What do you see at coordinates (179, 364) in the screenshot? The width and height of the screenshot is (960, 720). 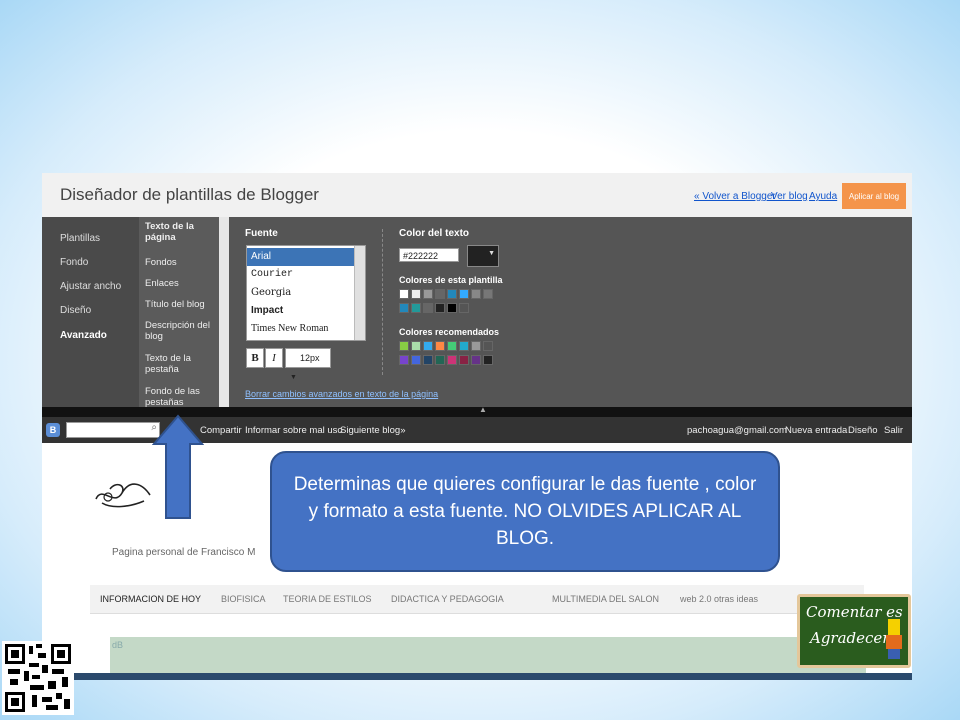 I see `nav-item-tab-text: Texto de la pestaña` at bounding box center [179, 364].